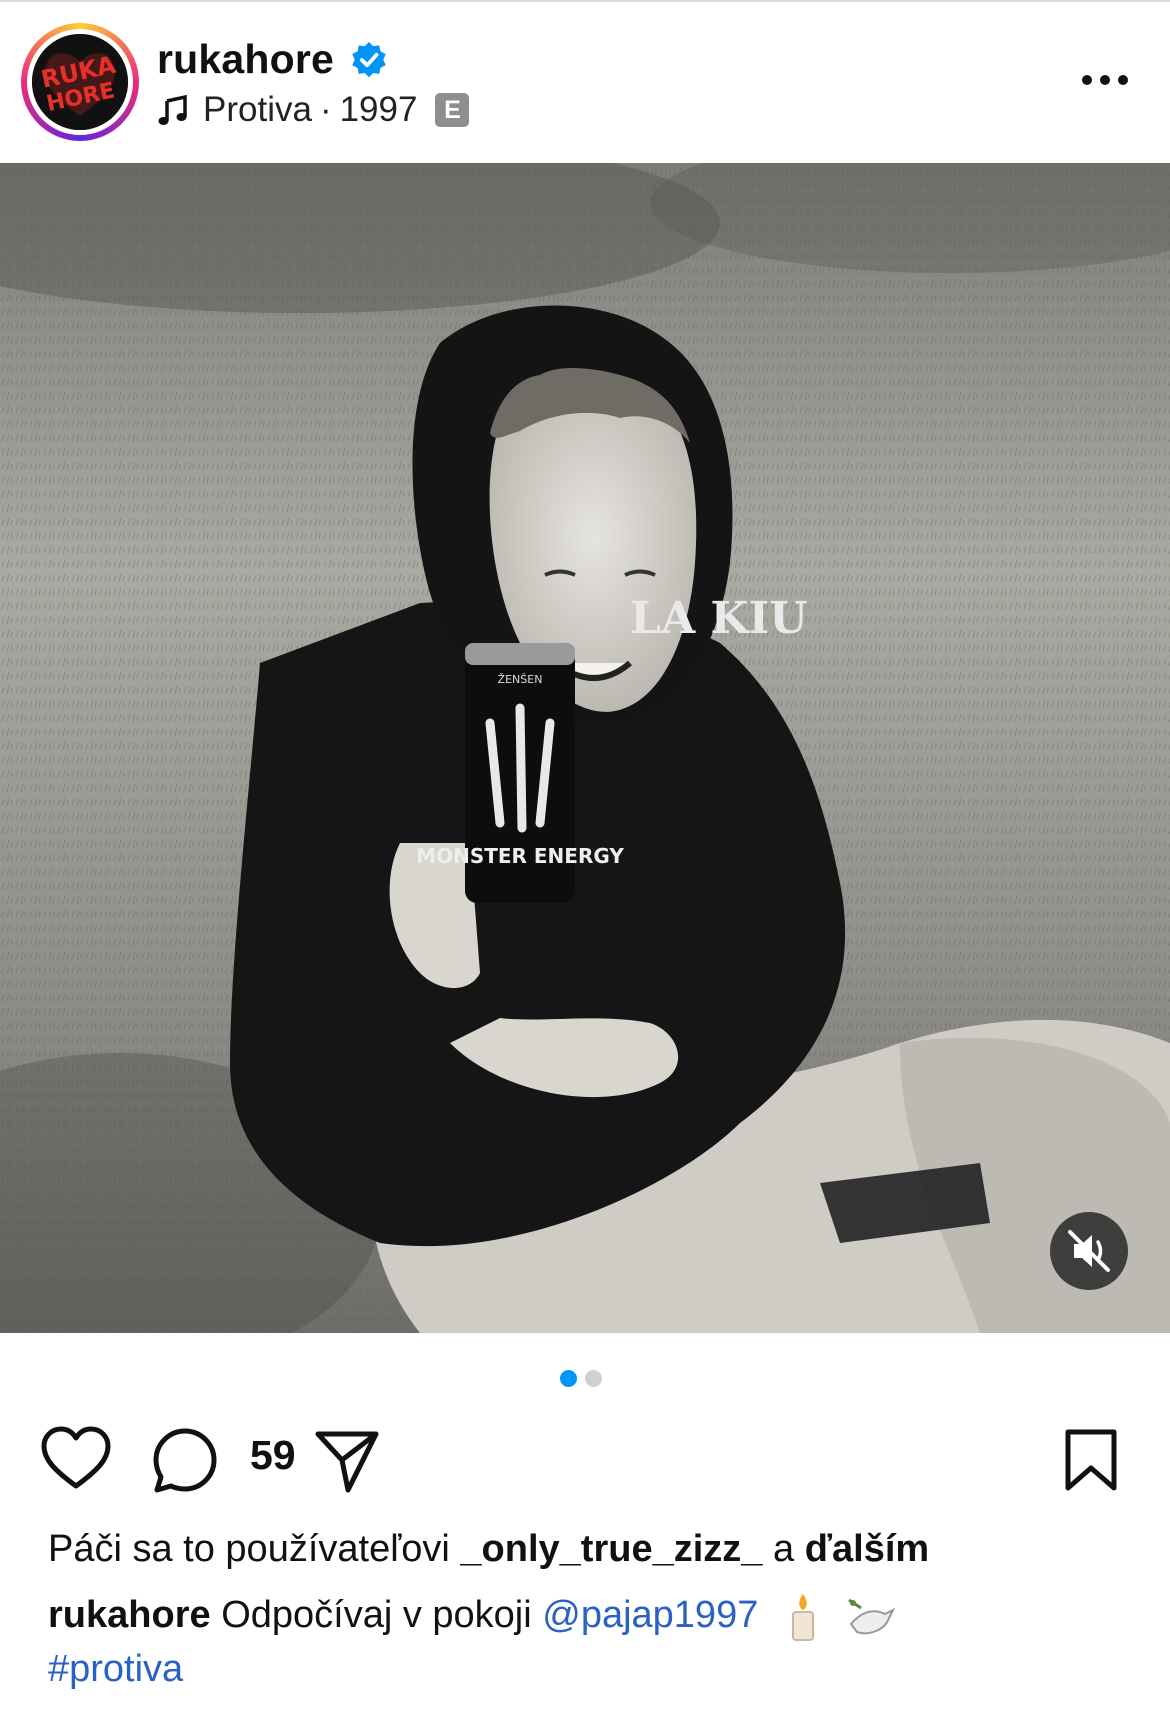 The width and height of the screenshot is (1170, 1711). I want to click on comment-count: 59, so click(273, 1455).